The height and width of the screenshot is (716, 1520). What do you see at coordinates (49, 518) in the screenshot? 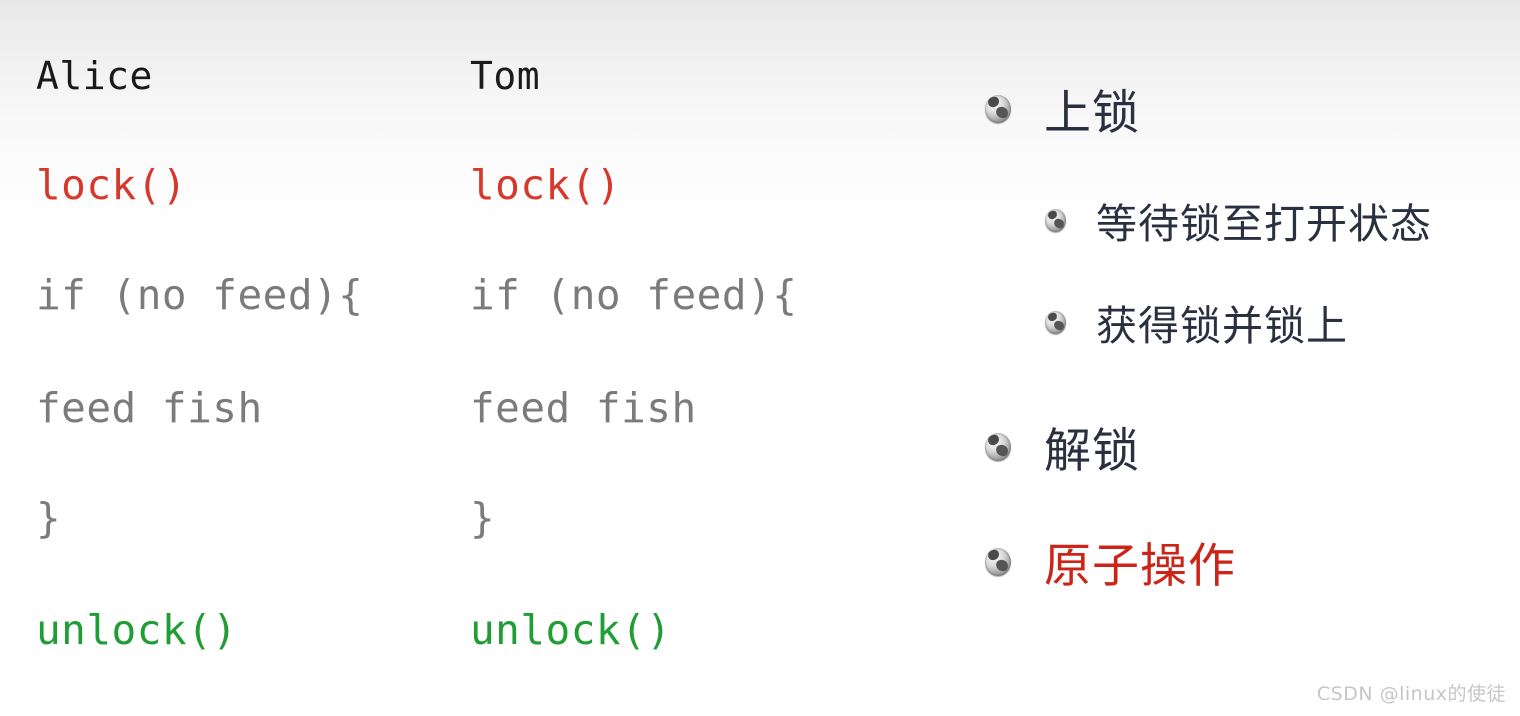
I see `code-line-closebrace-alice: }` at bounding box center [49, 518].